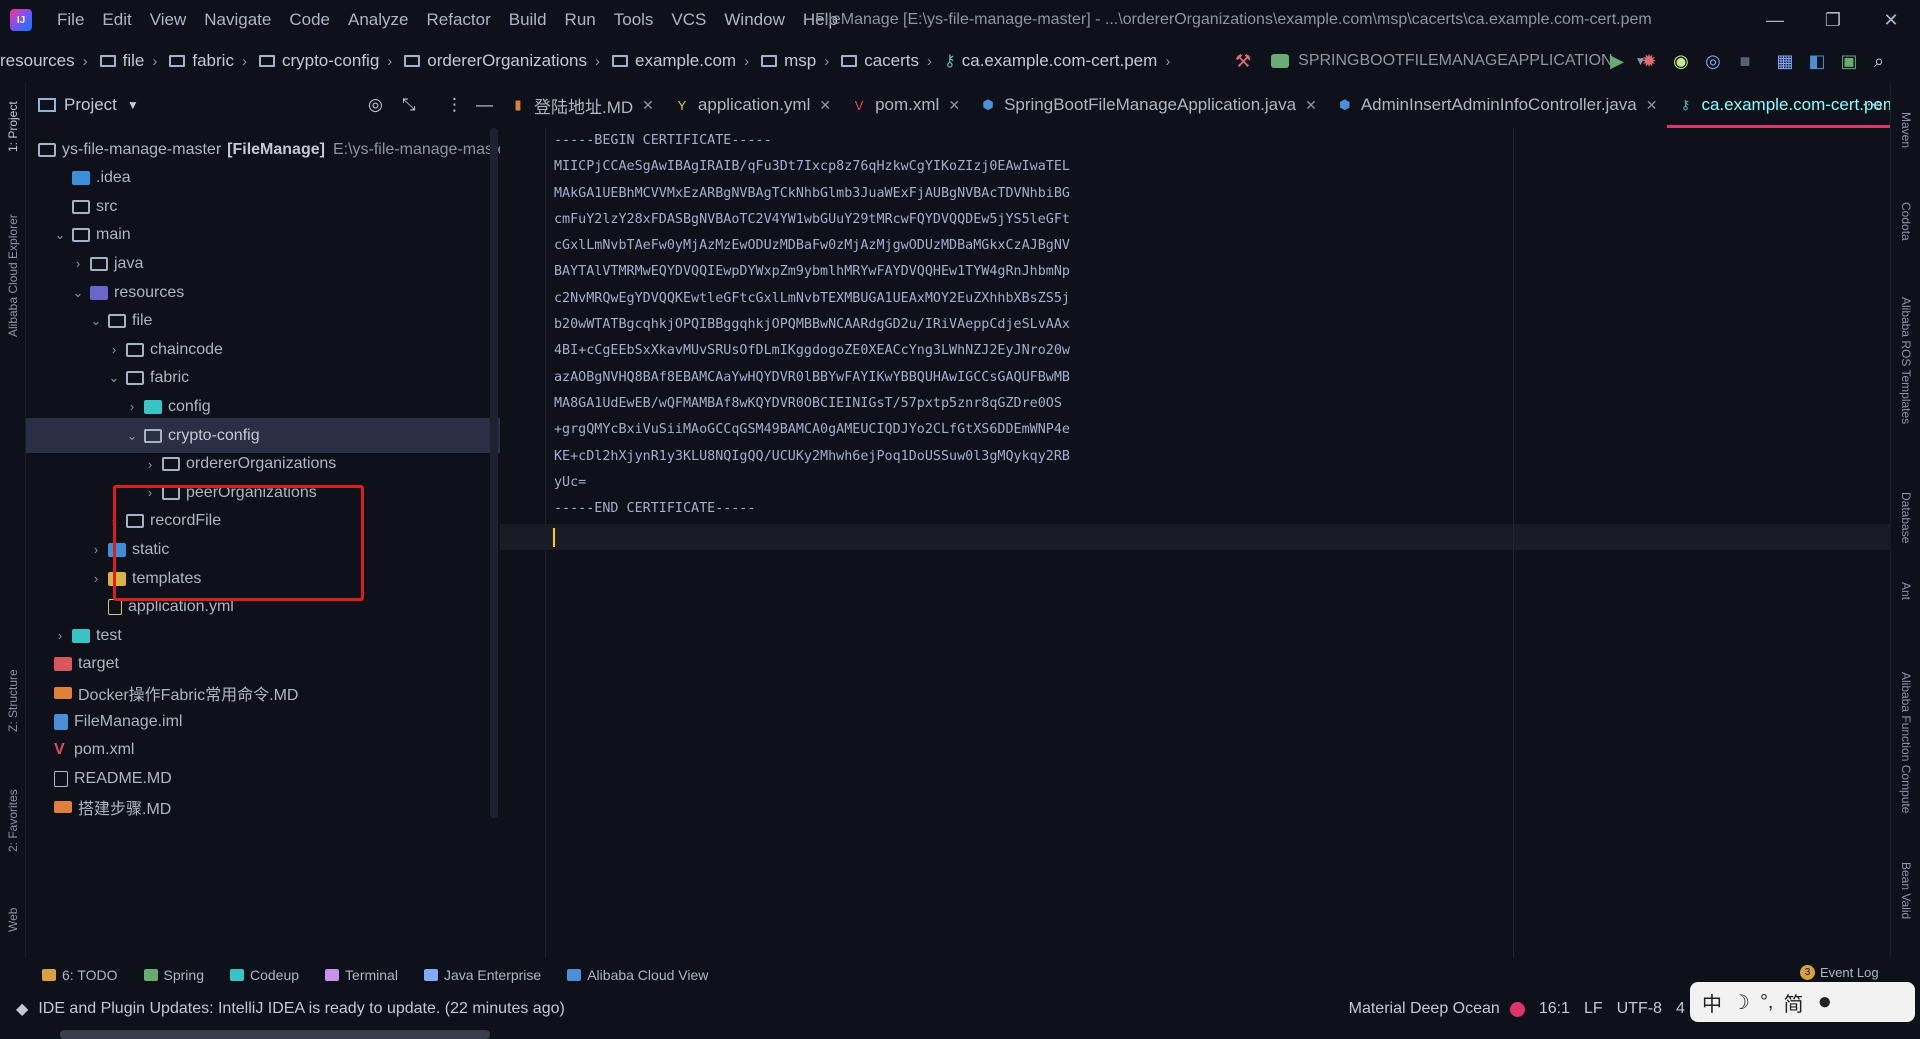 The height and width of the screenshot is (1039, 1920). Describe the element at coordinates (13, 126) in the screenshot. I see `tool-window-project: 1: Project` at that location.